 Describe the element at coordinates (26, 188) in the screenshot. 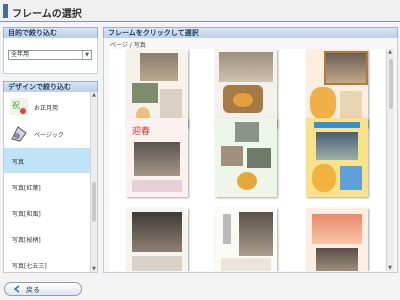

I see `design-item-label: 写真[紅葉]` at that location.